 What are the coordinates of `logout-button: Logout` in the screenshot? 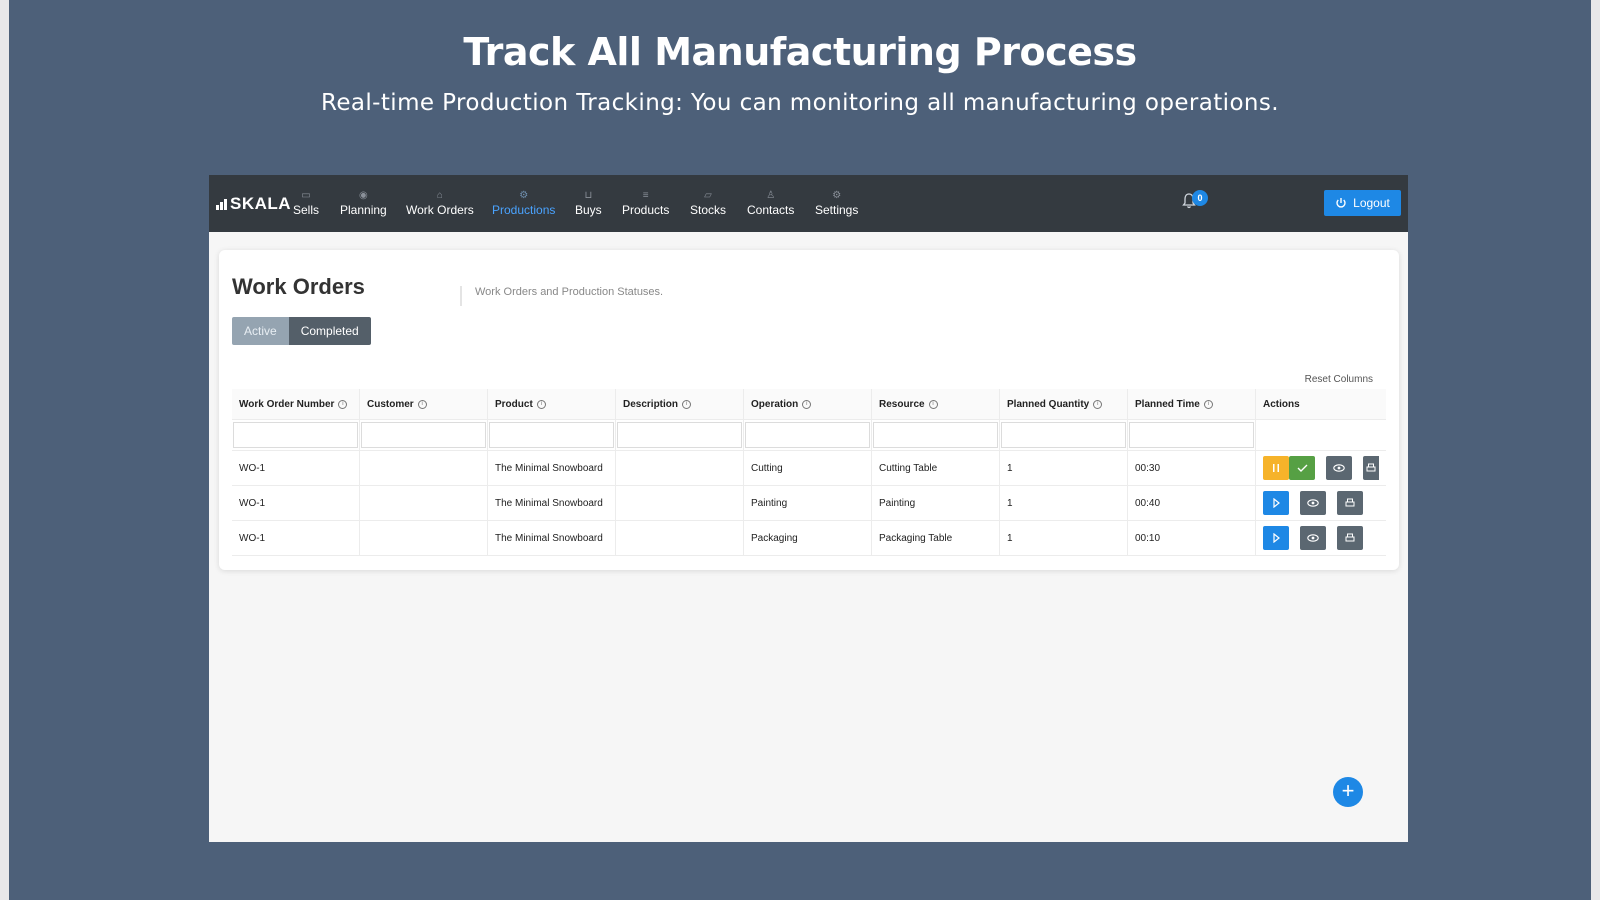 It's located at (1362, 203).